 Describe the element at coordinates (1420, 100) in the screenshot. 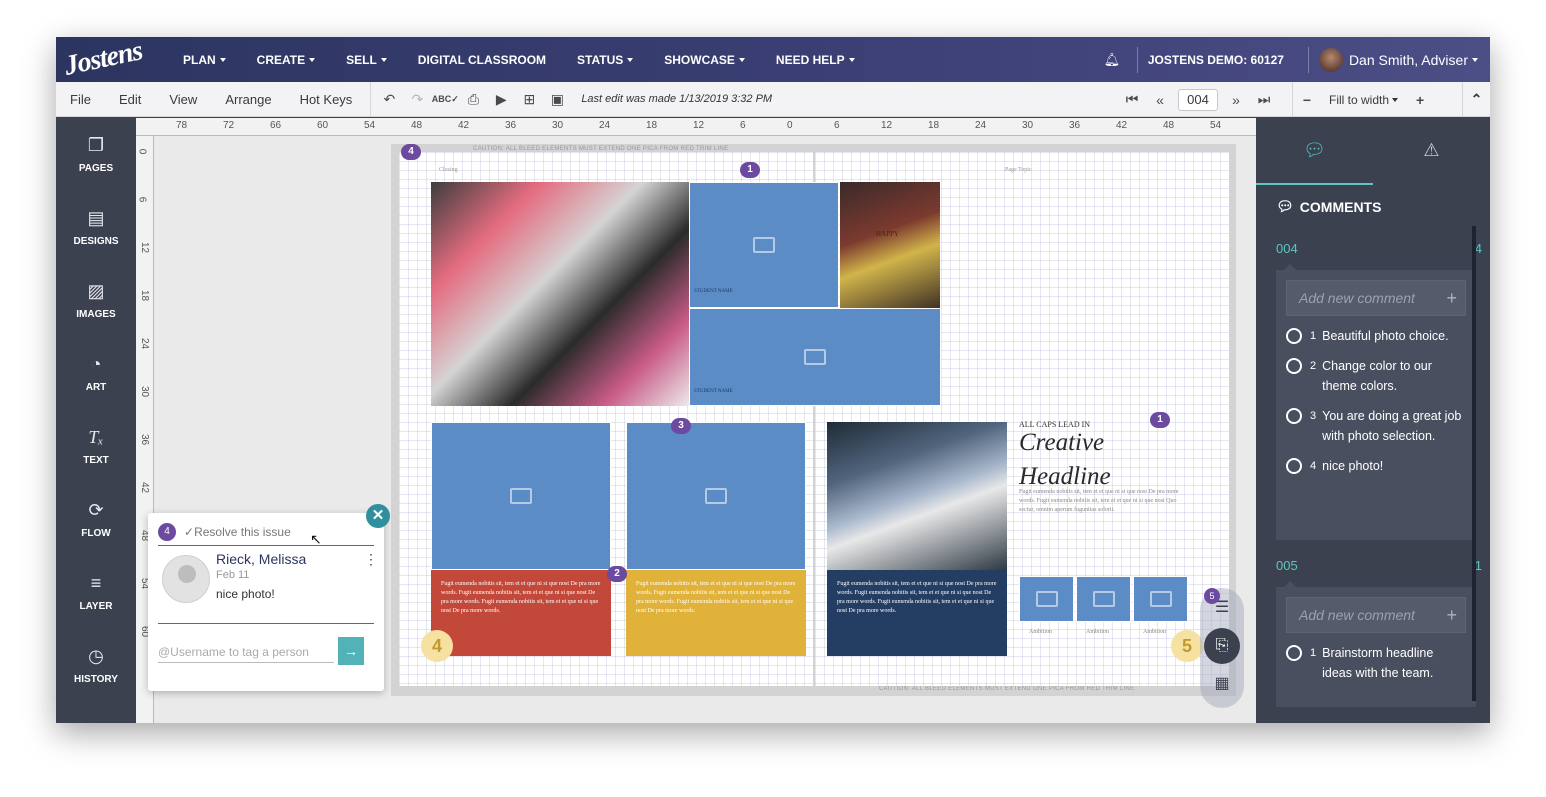

I see `zoom-in-icon: +` at that location.